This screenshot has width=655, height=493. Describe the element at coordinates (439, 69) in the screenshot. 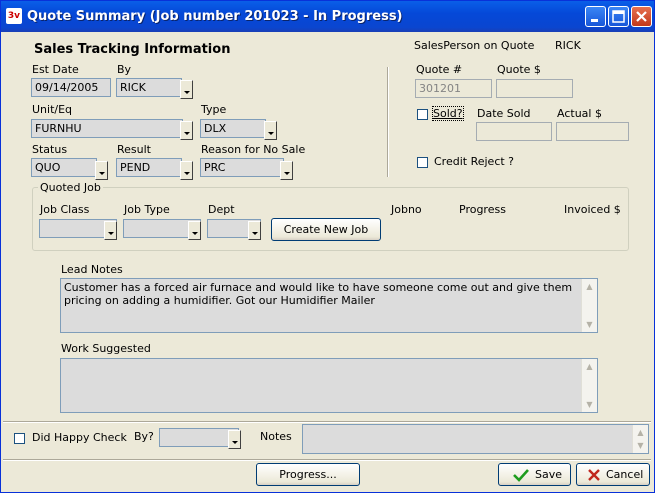

I see `quote-num-label: Quote #` at that location.